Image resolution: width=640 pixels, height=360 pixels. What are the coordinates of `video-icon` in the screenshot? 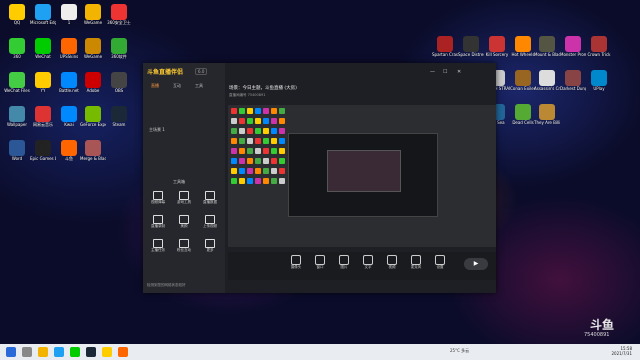 It's located at (392, 260).